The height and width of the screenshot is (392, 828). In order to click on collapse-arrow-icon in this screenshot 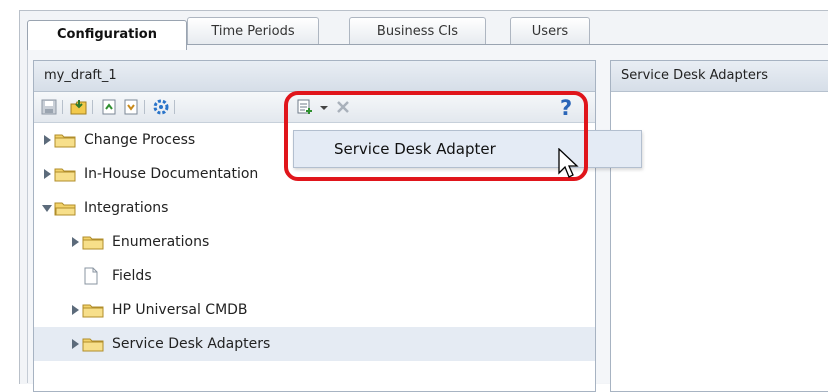, I will do `click(47, 208)`.